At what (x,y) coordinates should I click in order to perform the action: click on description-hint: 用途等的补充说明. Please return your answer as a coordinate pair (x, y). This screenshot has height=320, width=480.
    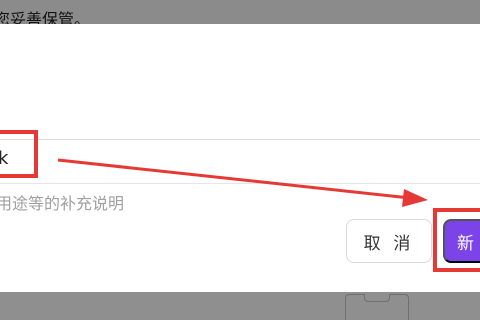
    Looking at the image, I should click on (62, 203).